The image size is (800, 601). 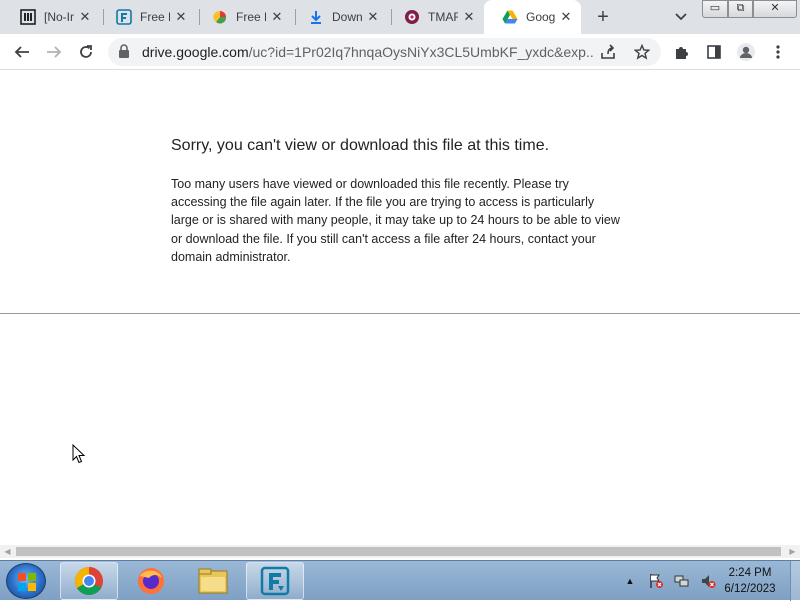 I want to click on action-center-flag-icon, so click(x=656, y=581).